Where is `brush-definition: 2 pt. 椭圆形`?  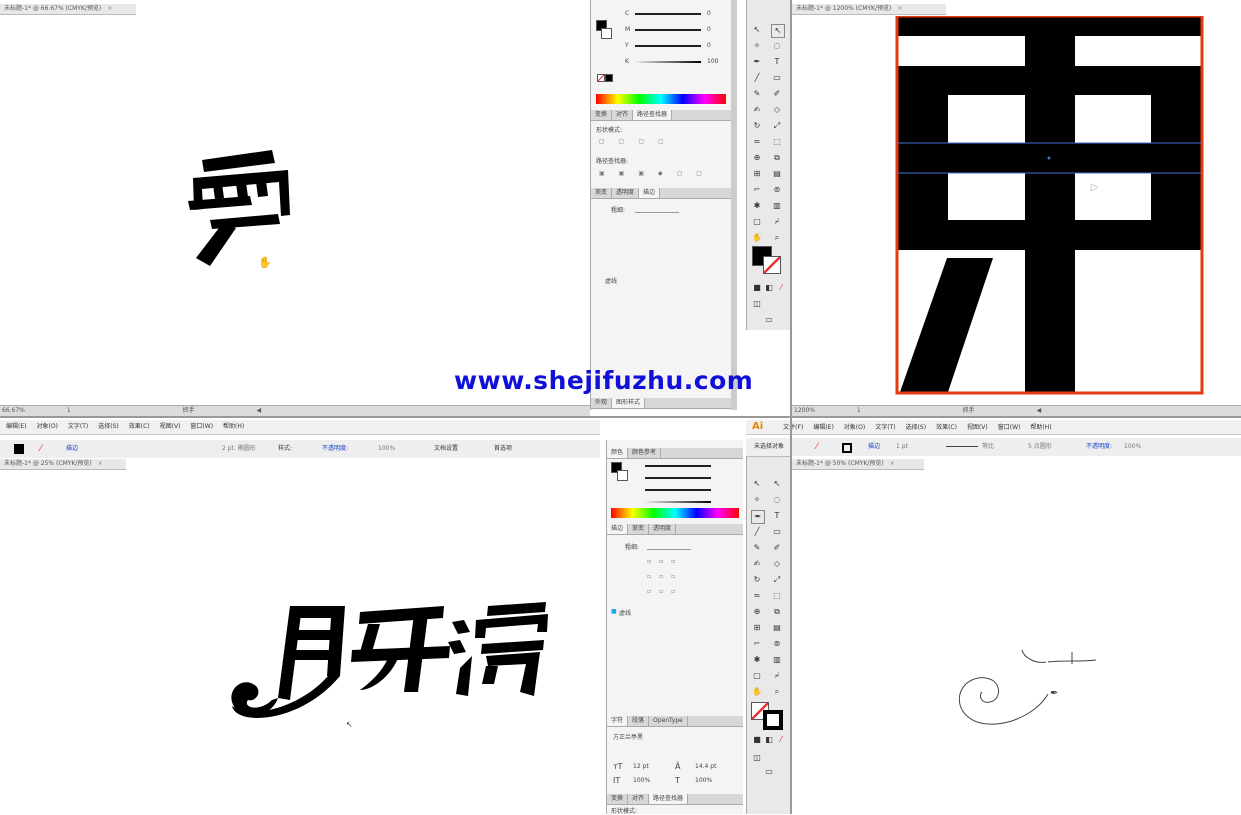 brush-definition: 2 pt. 椭圆形 is located at coordinates (239, 449).